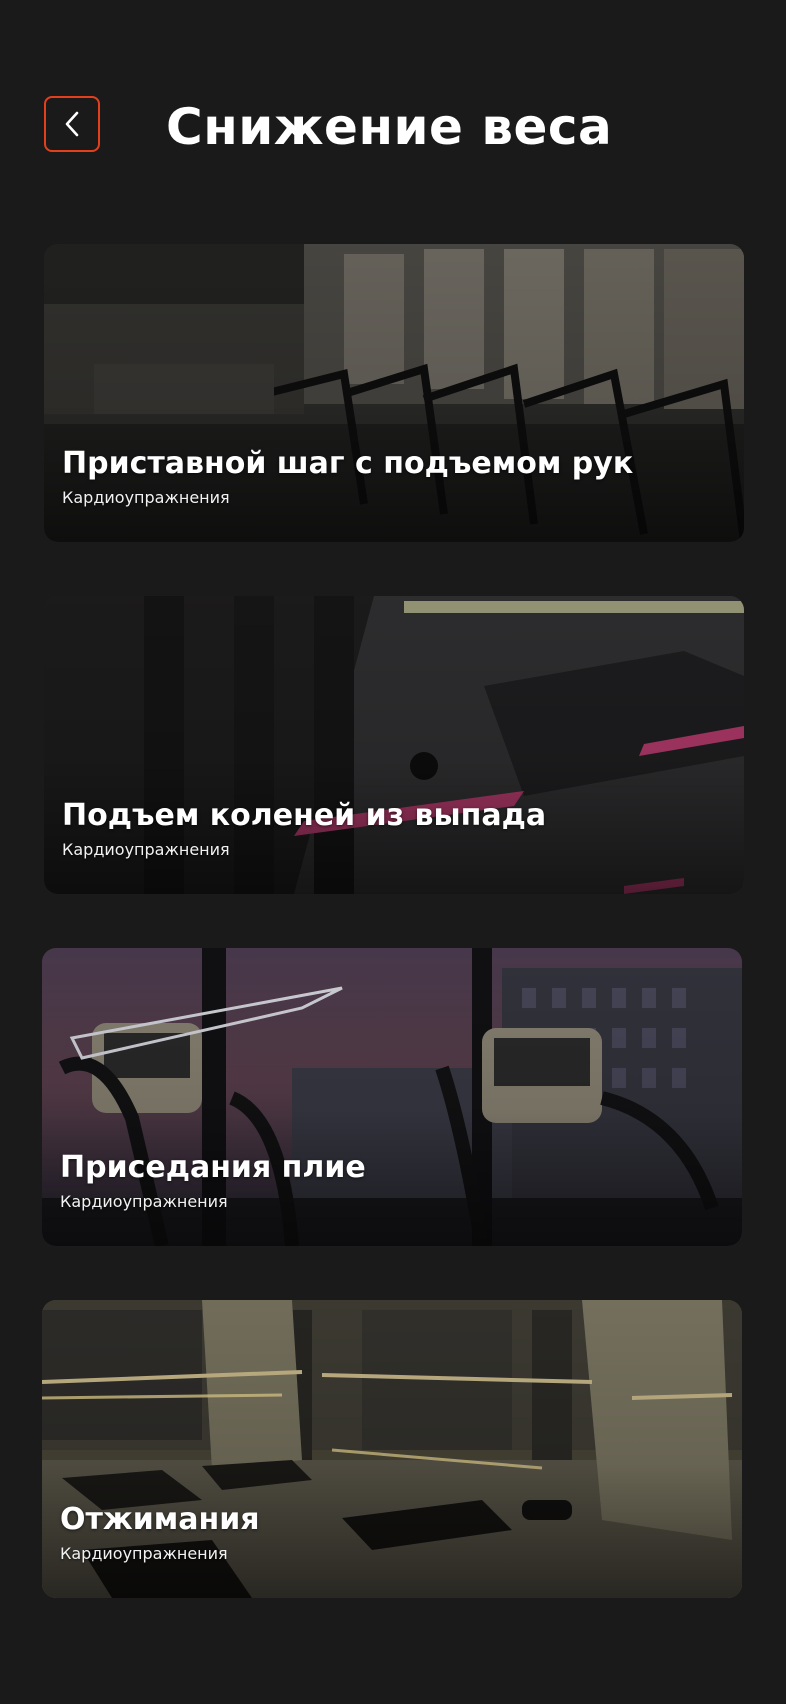  What do you see at coordinates (348, 463) in the screenshot?
I see `exercise-title: Приставной шаг с подъемом рук` at bounding box center [348, 463].